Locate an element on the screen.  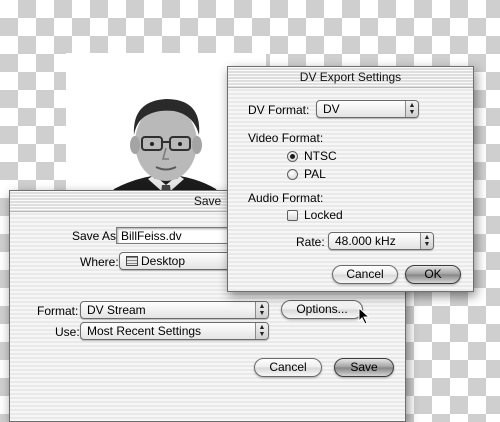
dv-dialog-titlebar: DV Export Settings is located at coordinates (350, 77).